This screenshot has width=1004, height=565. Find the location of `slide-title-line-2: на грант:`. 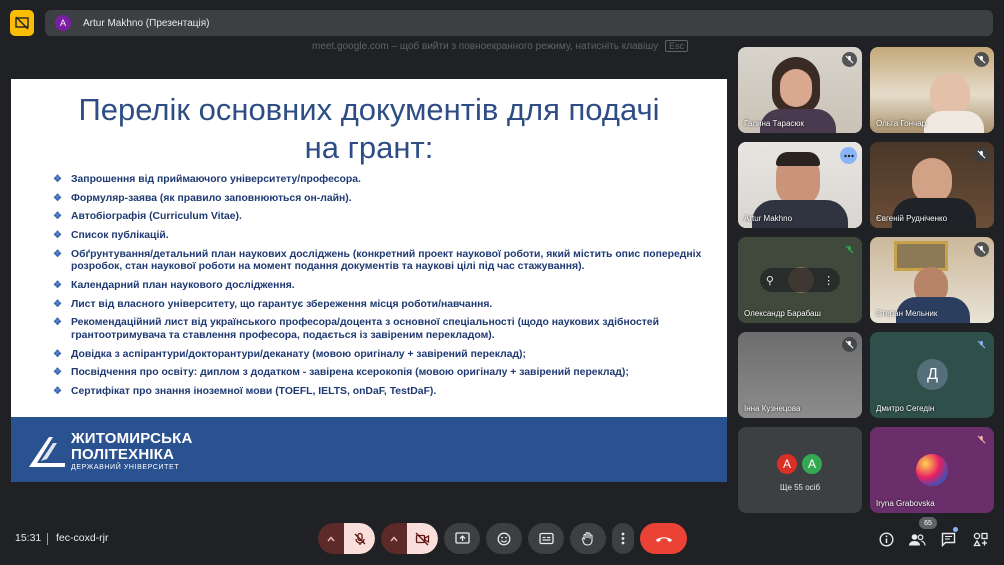

slide-title-line-2: на грант: is located at coordinates (369, 147).